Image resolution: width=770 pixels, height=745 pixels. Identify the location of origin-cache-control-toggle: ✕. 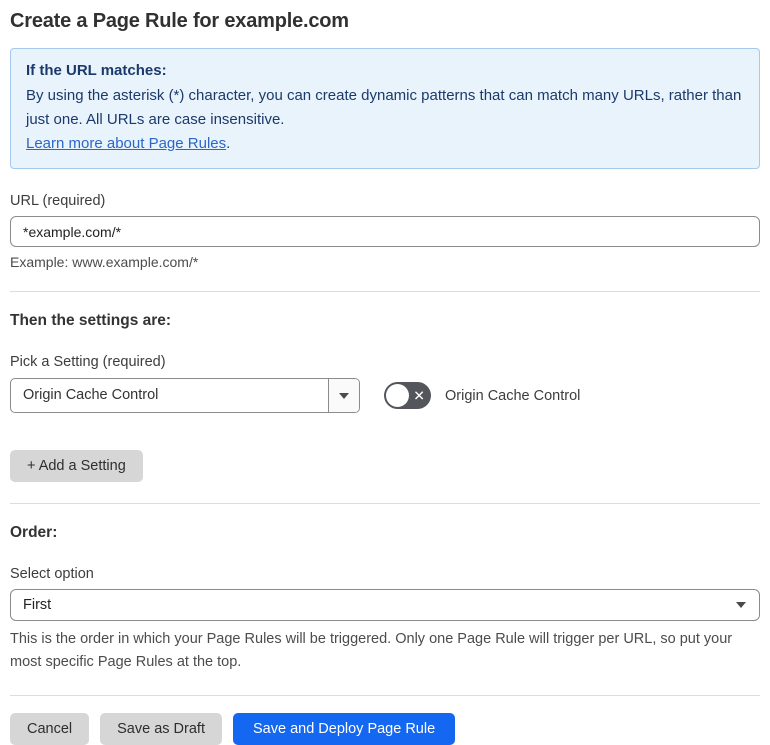
(407, 395).